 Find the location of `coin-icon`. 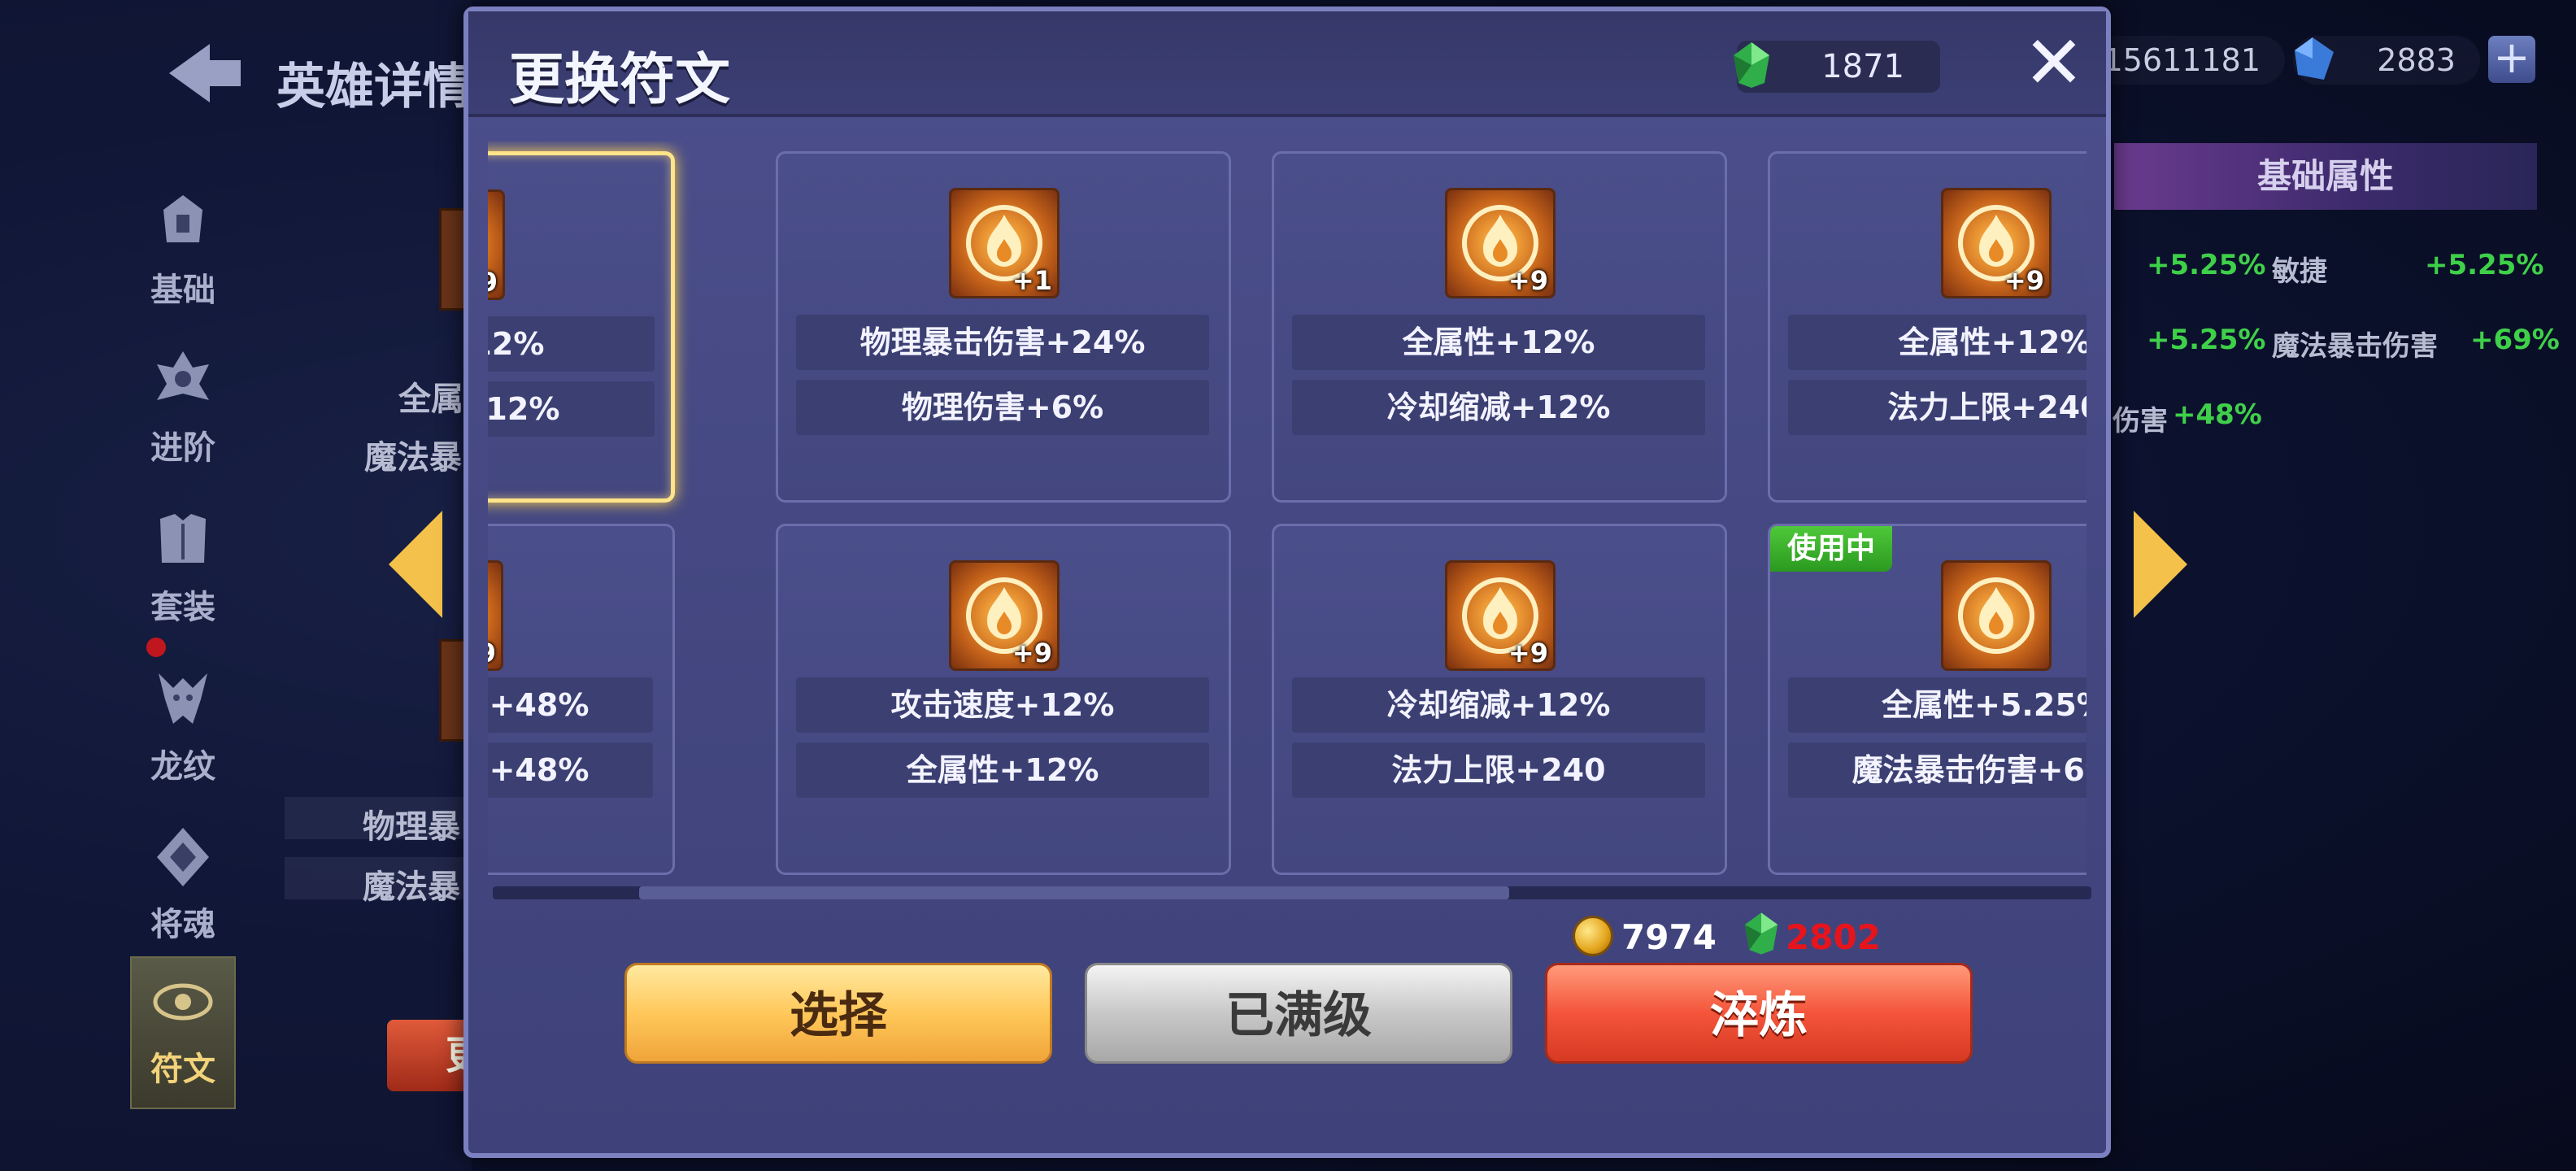

coin-icon is located at coordinates (1593, 936).